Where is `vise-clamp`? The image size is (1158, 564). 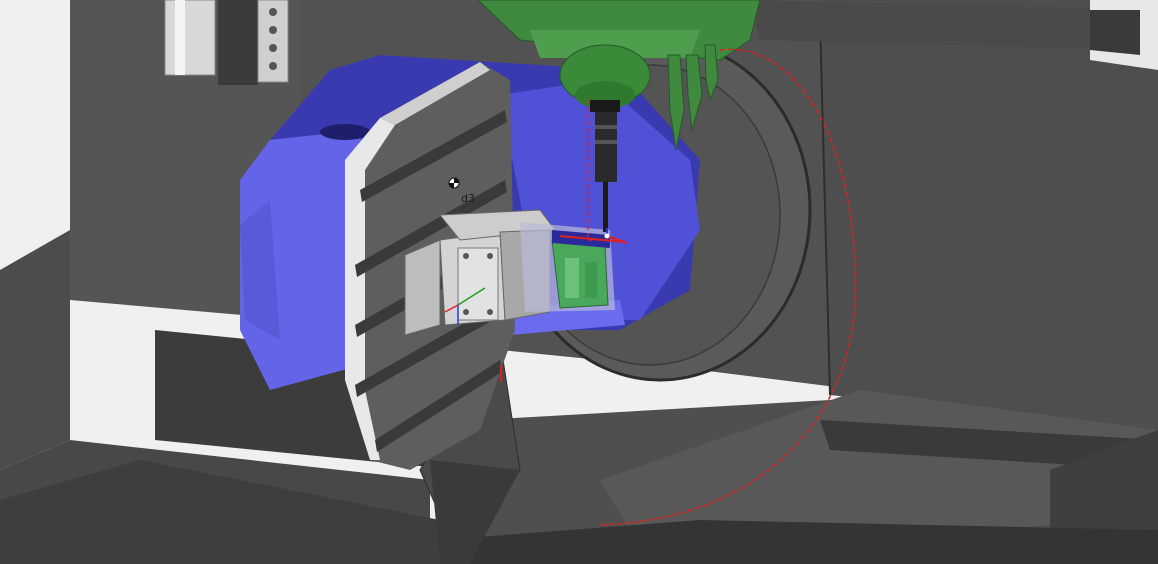
vise-clamp is located at coordinates (478, 284).